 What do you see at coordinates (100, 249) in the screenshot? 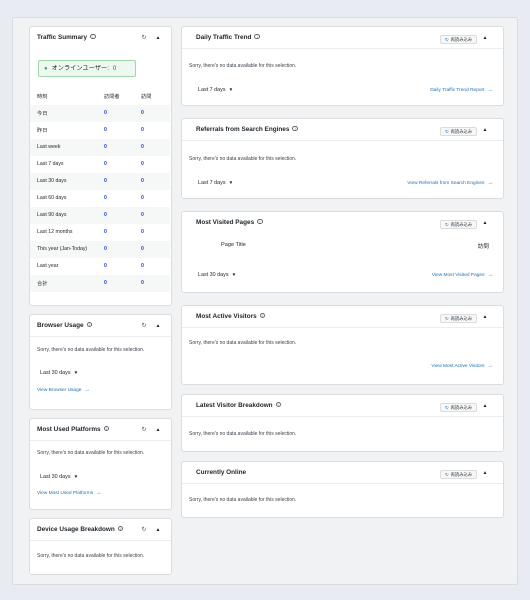
I see `table-row: This year (Jan-Today) 0 0` at bounding box center [100, 249].